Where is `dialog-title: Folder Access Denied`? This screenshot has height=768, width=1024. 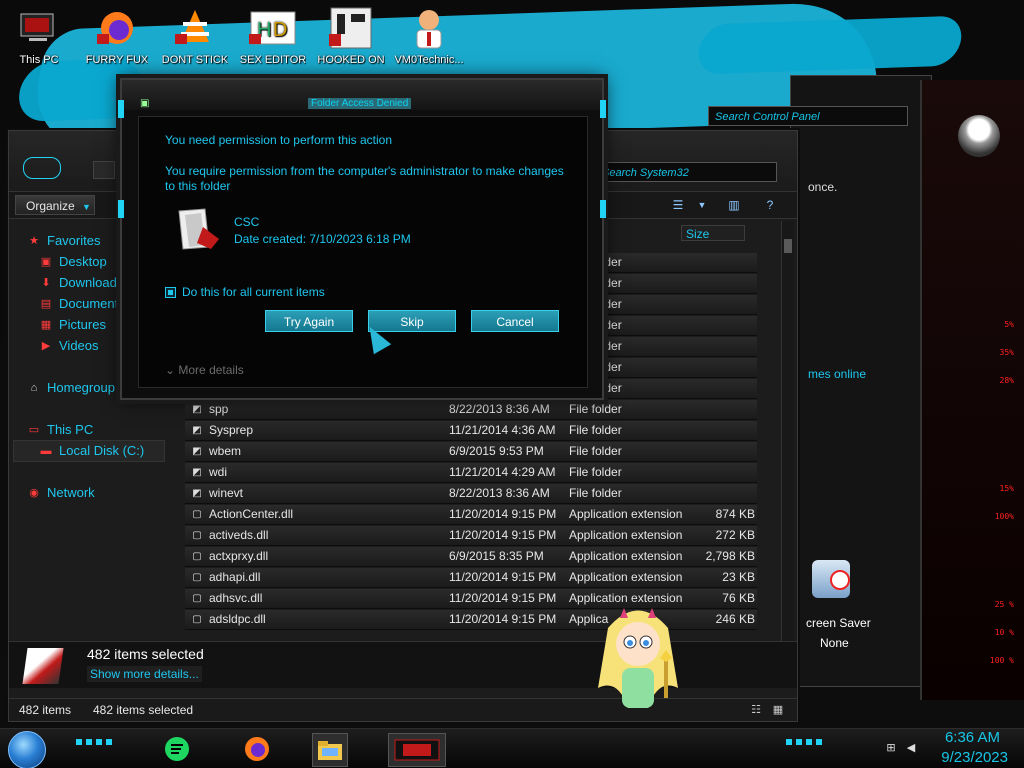 dialog-title: Folder Access Denied is located at coordinates (360, 103).